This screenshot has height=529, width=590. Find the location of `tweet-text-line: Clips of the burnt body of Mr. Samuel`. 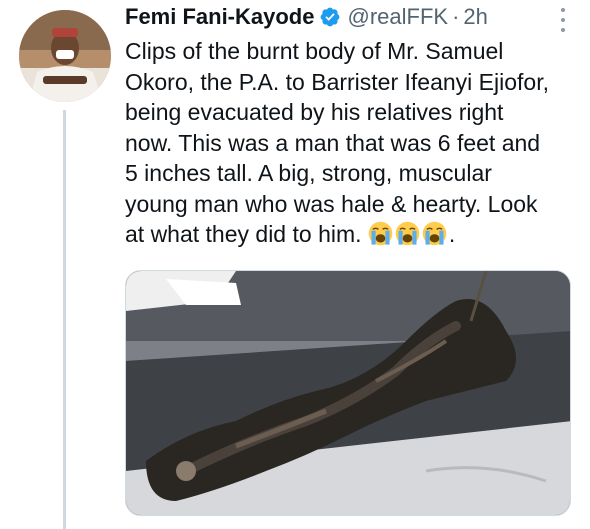

tweet-text-line: Clips of the burnt body of Mr. Samuel is located at coordinates (314, 51).